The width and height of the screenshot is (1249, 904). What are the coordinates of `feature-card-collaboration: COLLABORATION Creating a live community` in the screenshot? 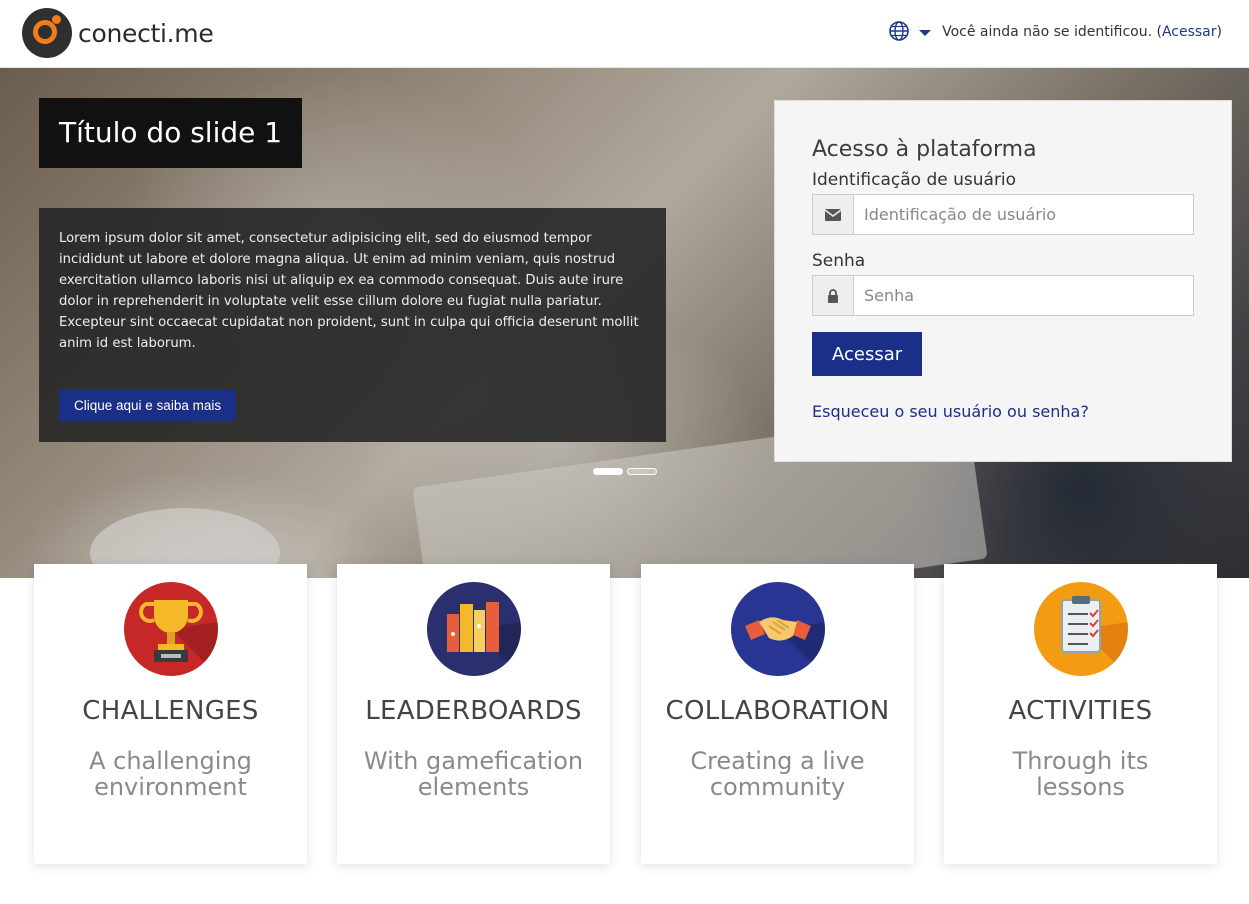 It's located at (777, 714).